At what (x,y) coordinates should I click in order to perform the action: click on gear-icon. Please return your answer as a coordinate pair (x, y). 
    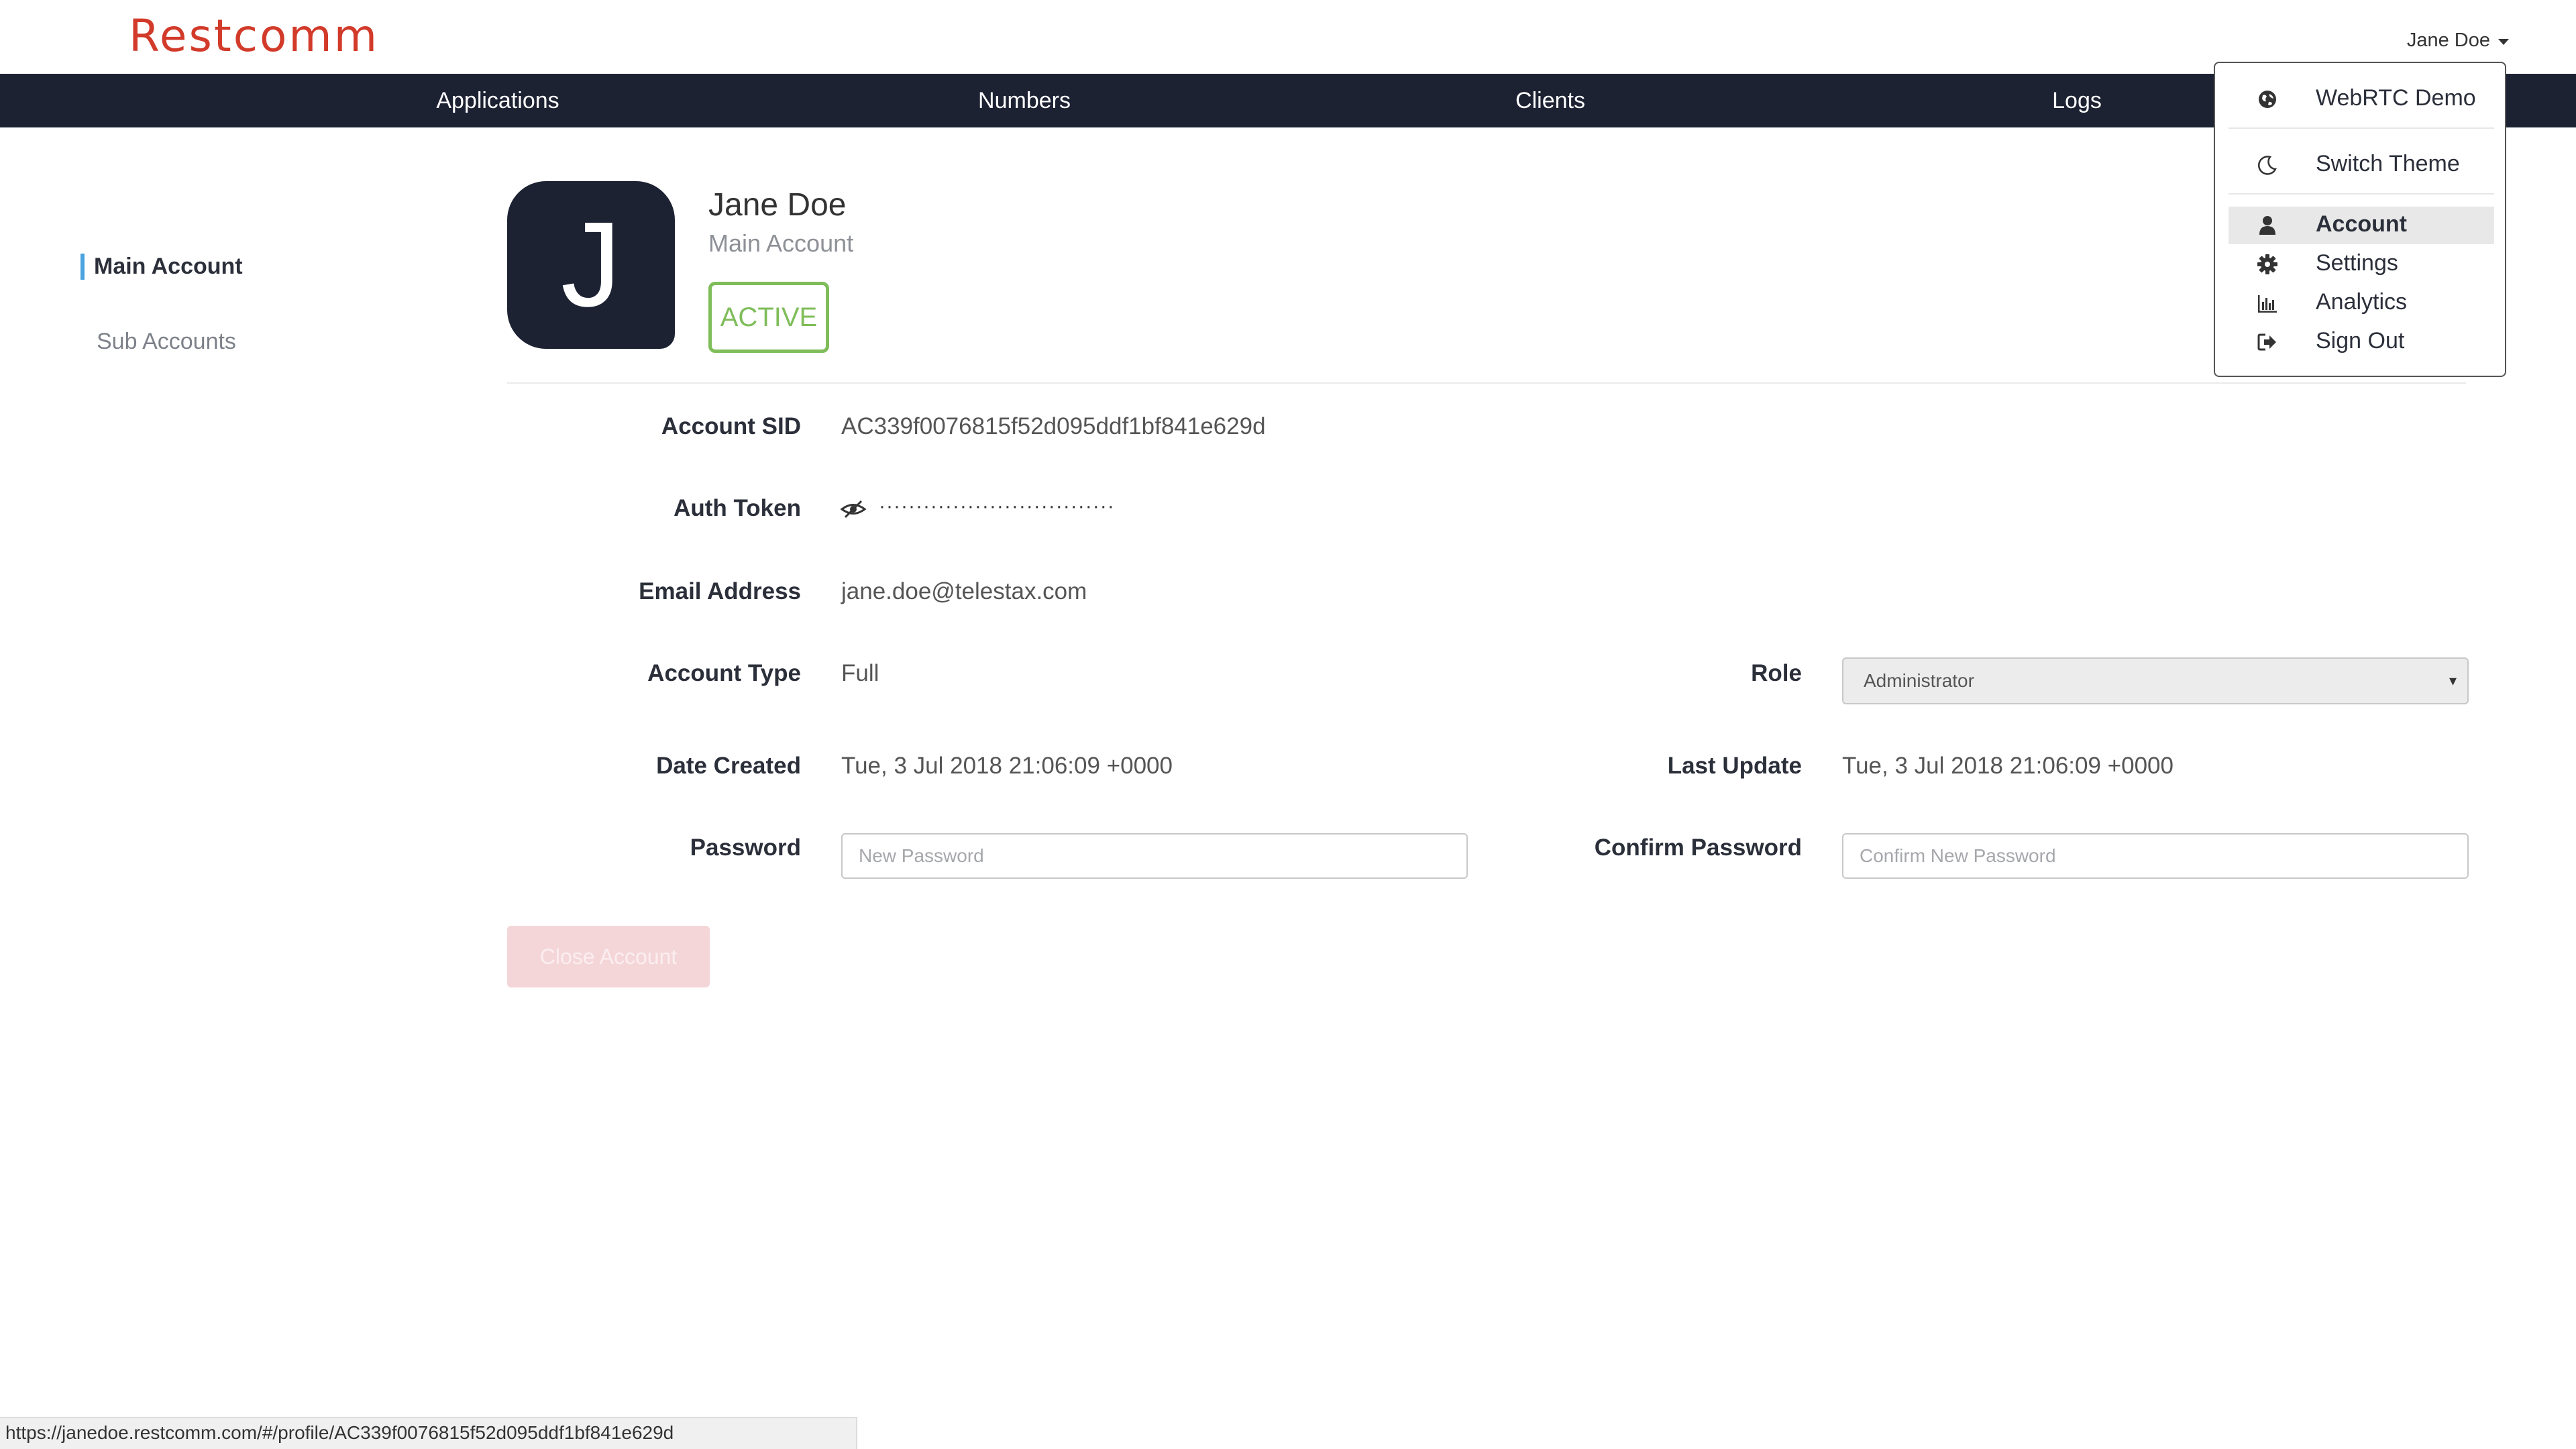
    Looking at the image, I should click on (2267, 264).